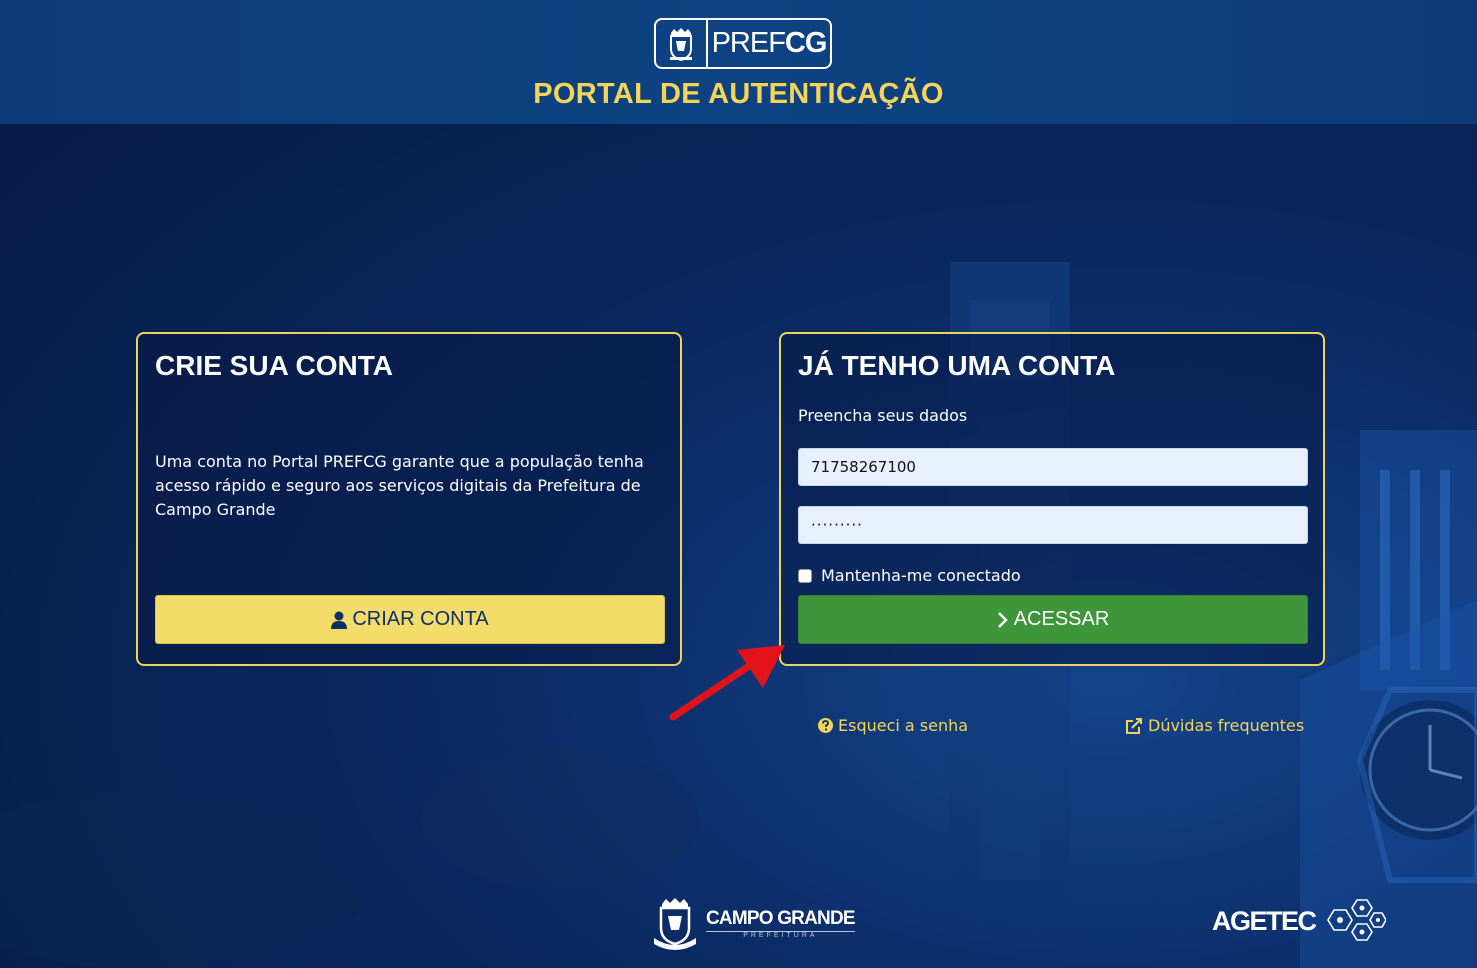 This screenshot has height=968, width=1477. Describe the element at coordinates (1264, 920) in the screenshot. I see `agetec-name: AGETEC` at that location.